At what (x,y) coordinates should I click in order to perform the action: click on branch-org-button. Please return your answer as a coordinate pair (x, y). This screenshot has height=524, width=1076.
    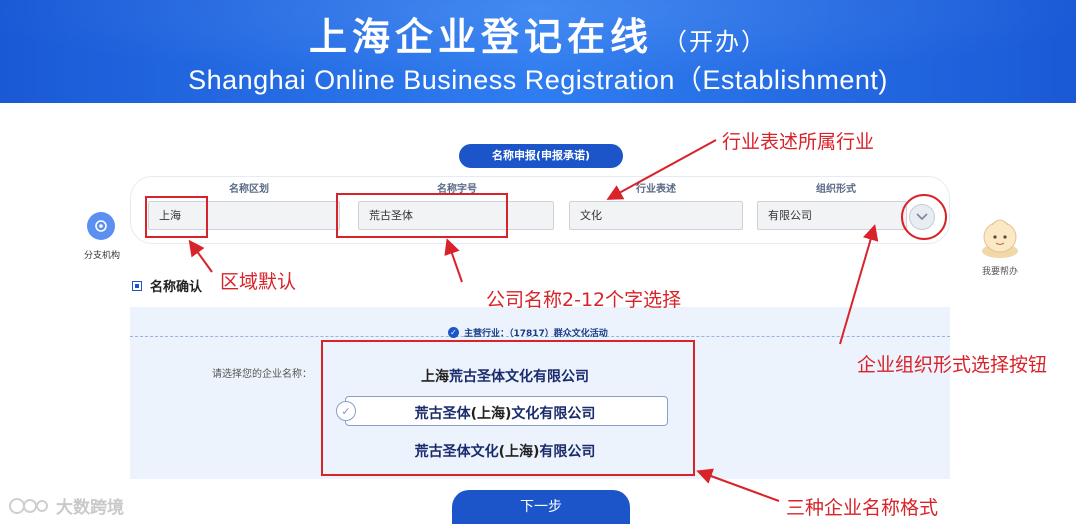
    Looking at the image, I should click on (101, 226).